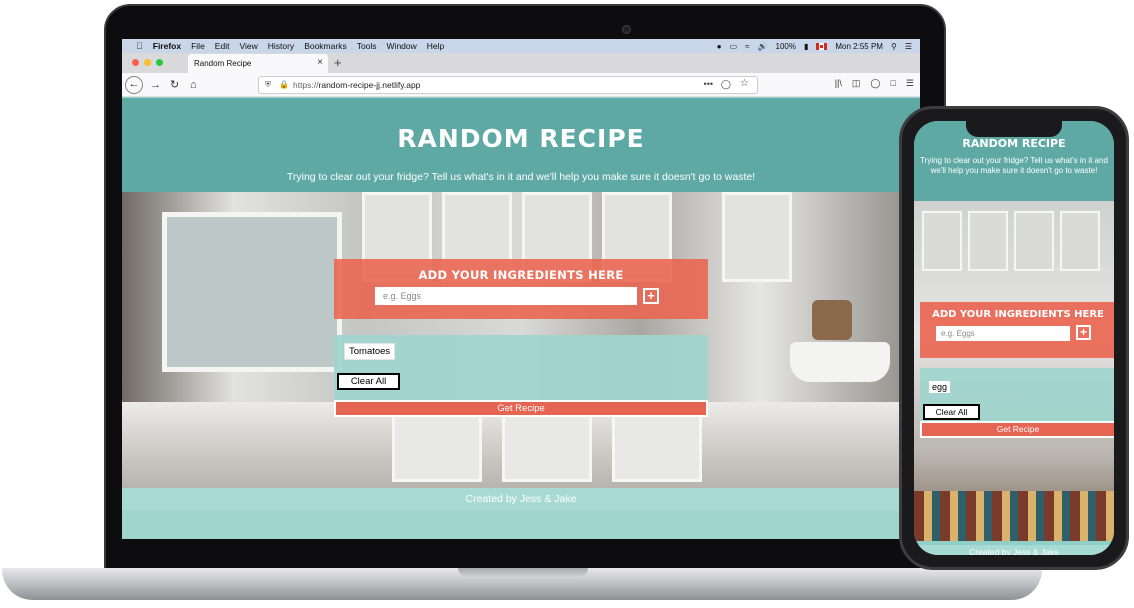 The image size is (1134, 608). What do you see at coordinates (651, 296) in the screenshot?
I see `add-ingredient-button: +` at bounding box center [651, 296].